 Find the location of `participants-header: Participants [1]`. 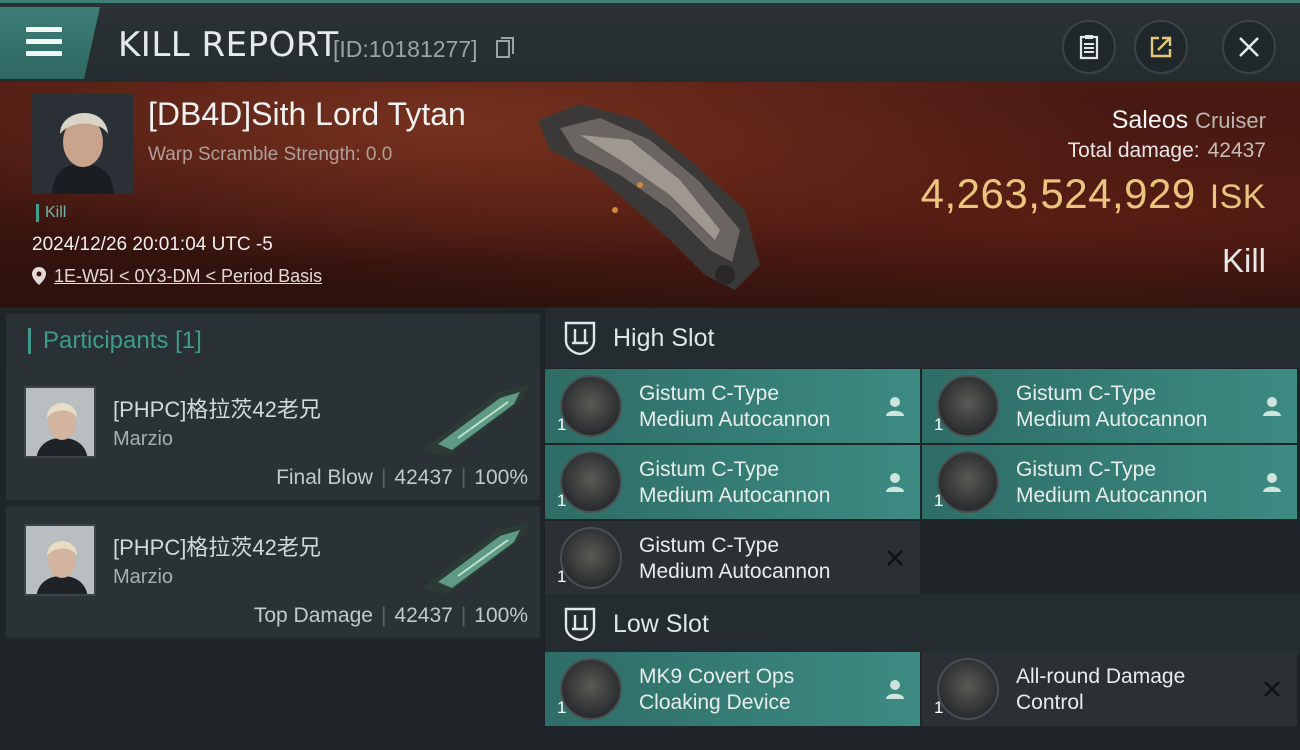

participants-header: Participants [1] is located at coordinates (273, 341).